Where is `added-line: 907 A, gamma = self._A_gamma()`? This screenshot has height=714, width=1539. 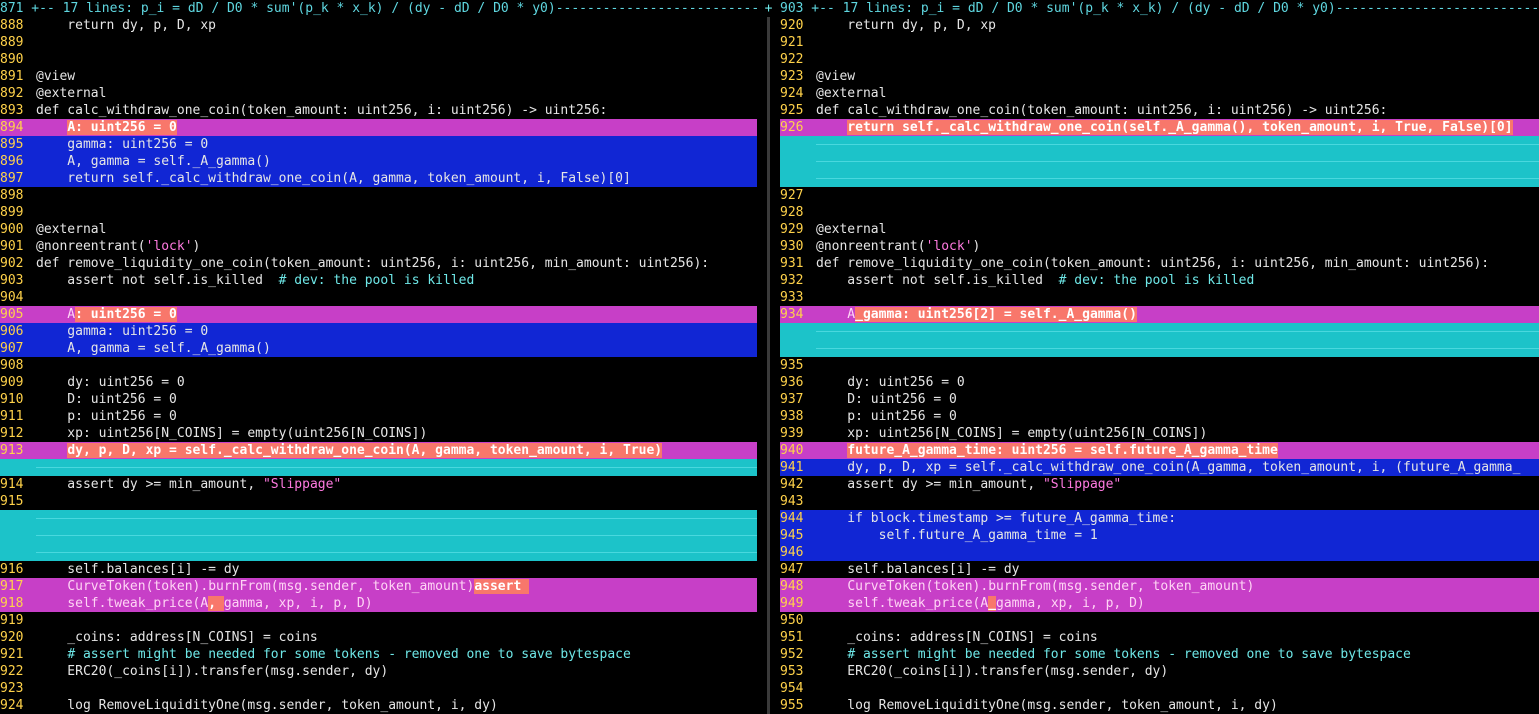 added-line: 907 A, gamma = self._A_gamma() is located at coordinates (378, 348).